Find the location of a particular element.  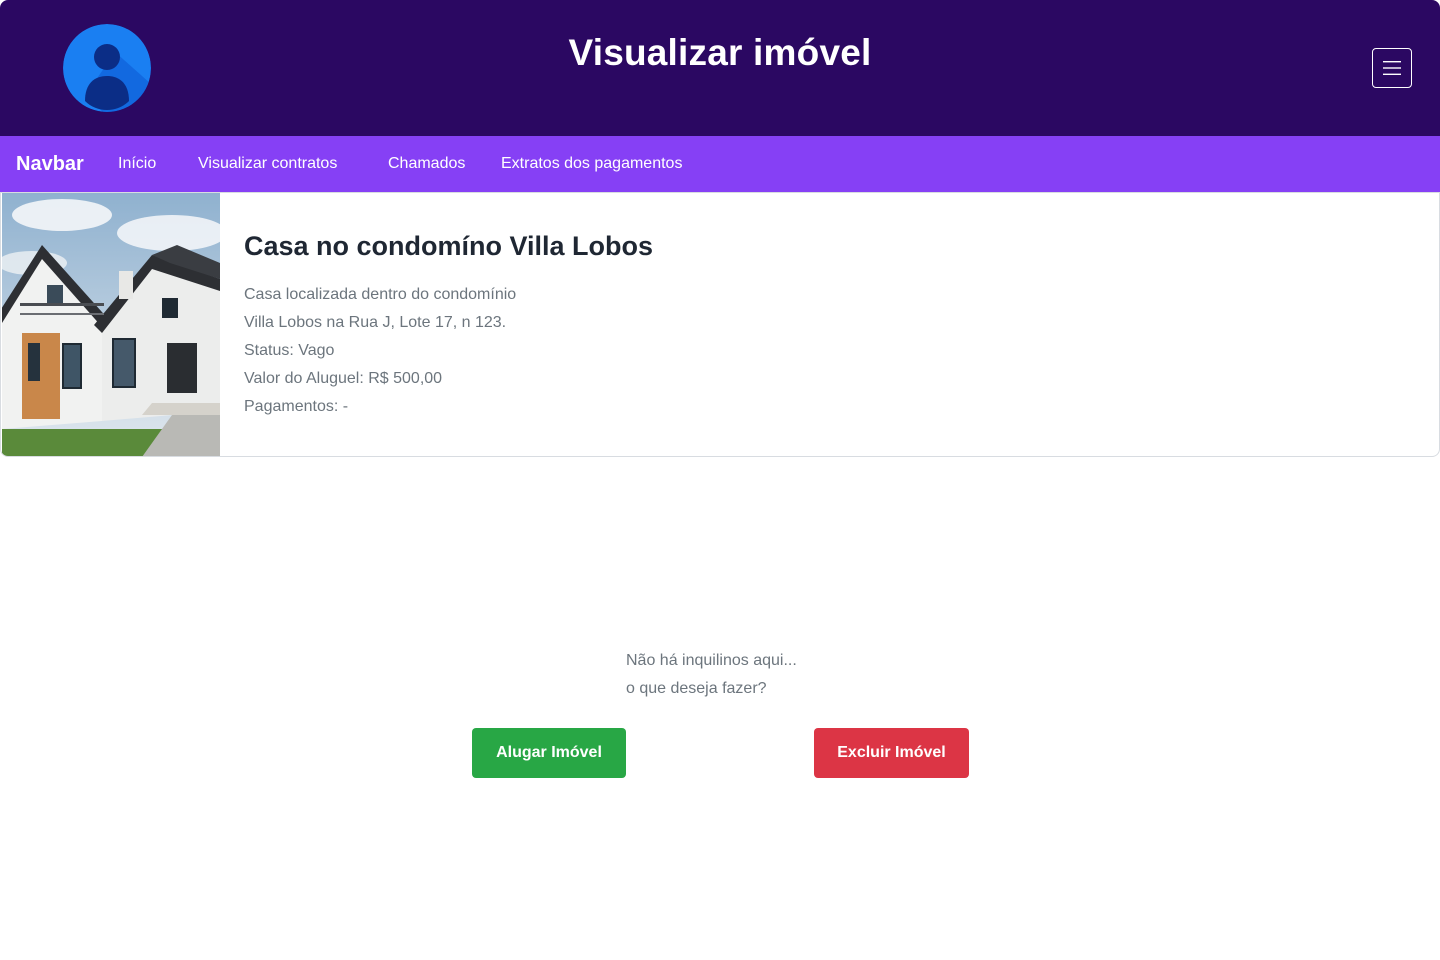

nav-link-chamados: Chamados is located at coordinates (426, 164).